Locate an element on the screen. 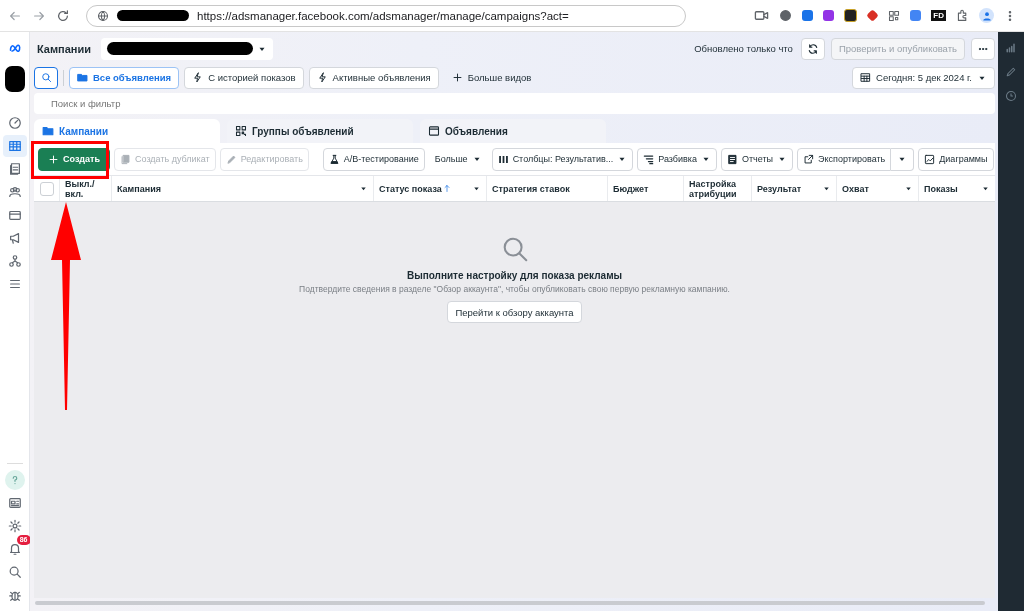  column-header: Показы is located at coordinates (956, 188).